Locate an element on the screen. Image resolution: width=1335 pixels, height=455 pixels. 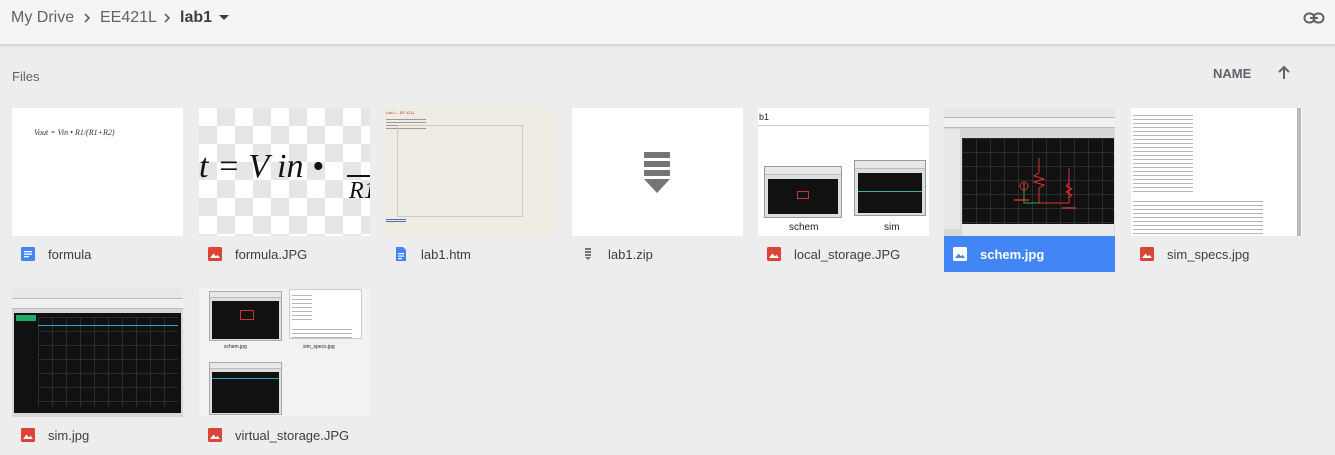
file-name: local_storage.JPG is located at coordinates (847, 254).